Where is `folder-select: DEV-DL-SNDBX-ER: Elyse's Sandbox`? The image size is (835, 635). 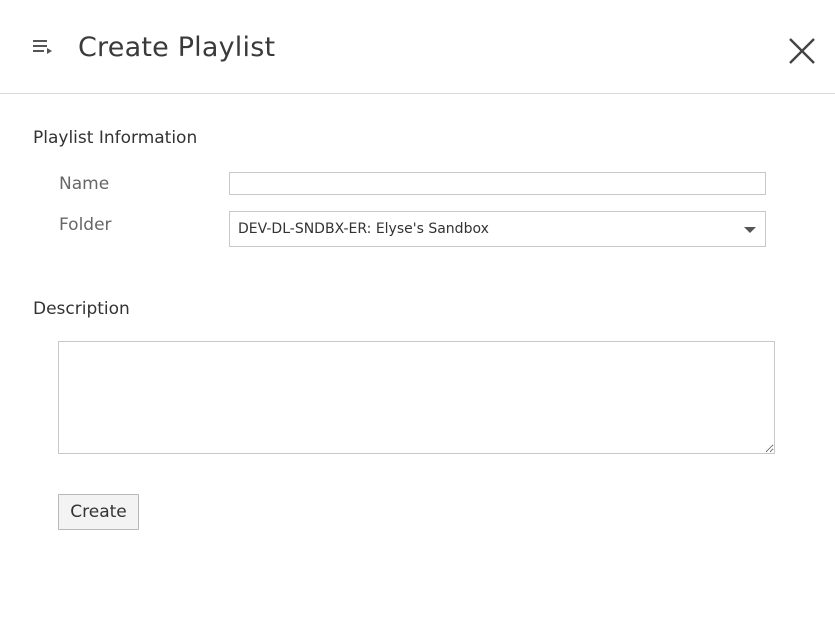
folder-select: DEV-DL-SNDBX-ER: Elyse's Sandbox is located at coordinates (497, 229).